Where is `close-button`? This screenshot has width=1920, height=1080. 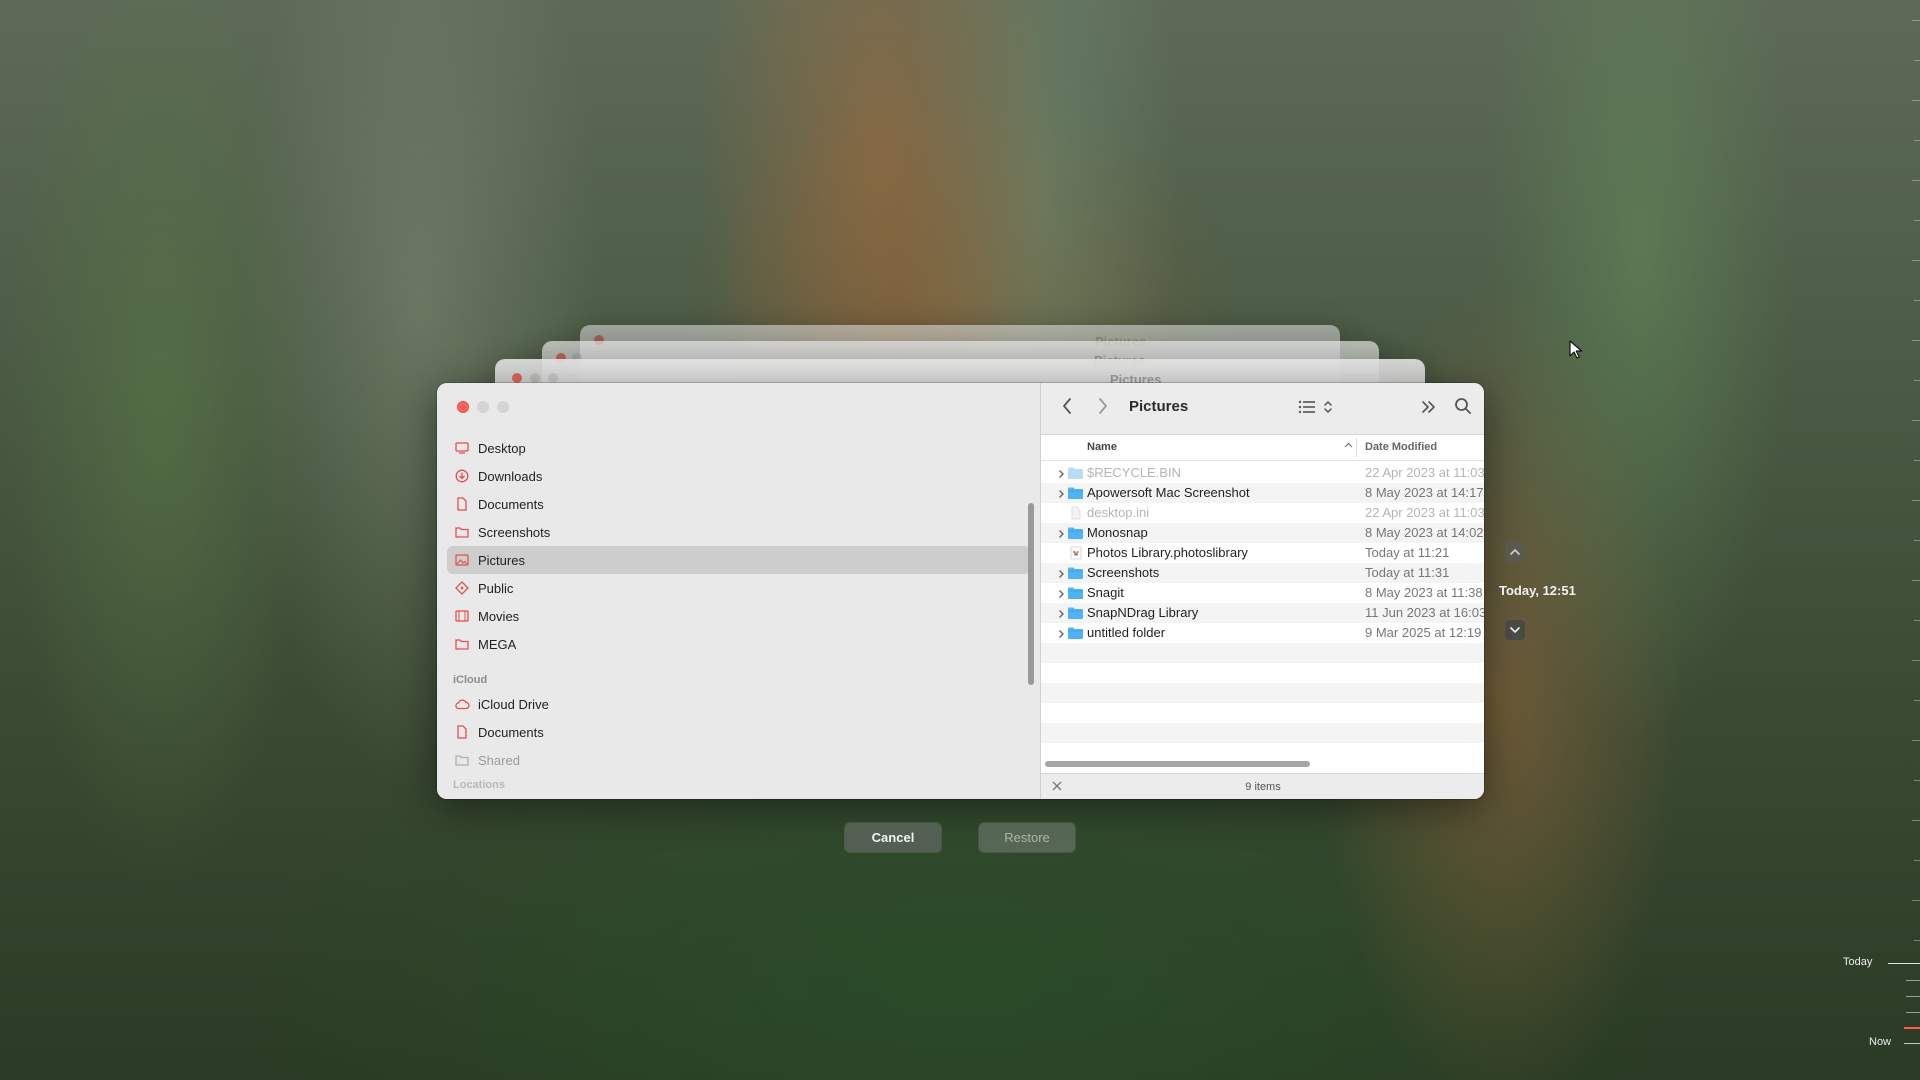
close-button is located at coordinates (463, 407).